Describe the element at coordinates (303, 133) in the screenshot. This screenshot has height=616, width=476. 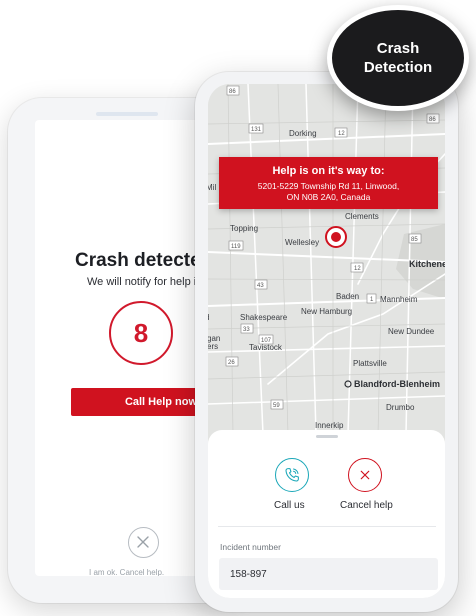
I see `svg-text: Dorking` at that location.